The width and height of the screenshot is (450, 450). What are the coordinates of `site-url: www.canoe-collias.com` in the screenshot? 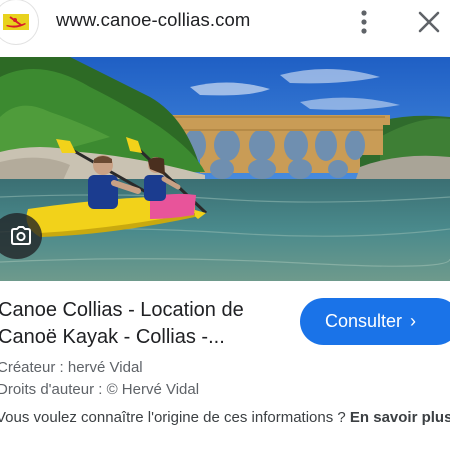 It's located at (153, 20).